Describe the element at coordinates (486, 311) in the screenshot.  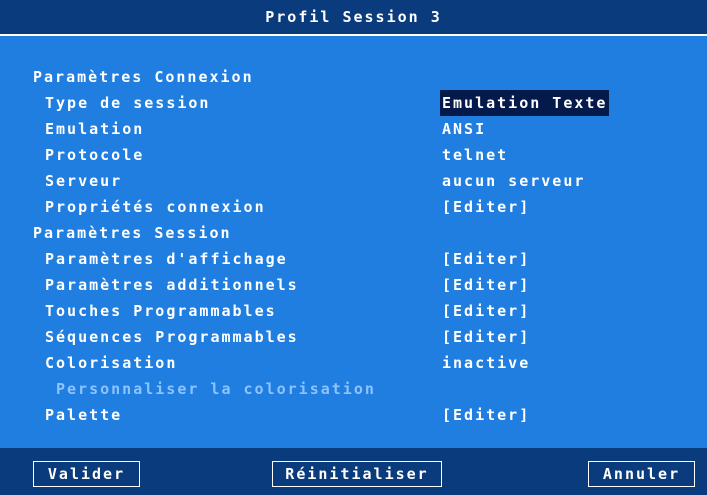
I see `programmable-keys-edit: [Editer]` at that location.